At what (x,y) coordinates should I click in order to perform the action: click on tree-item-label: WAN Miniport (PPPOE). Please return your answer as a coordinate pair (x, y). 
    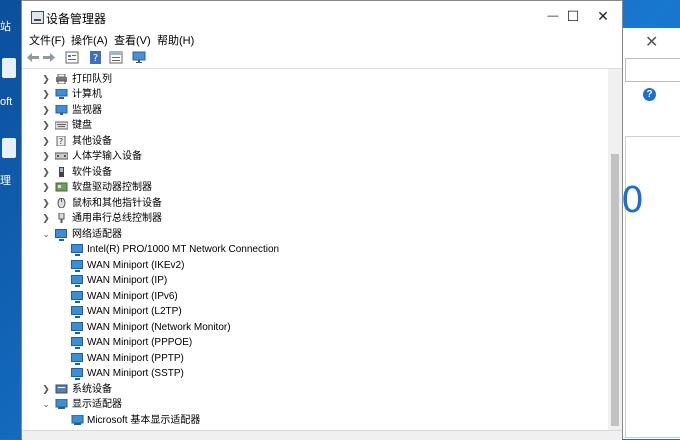
    Looking at the image, I should click on (140, 342).